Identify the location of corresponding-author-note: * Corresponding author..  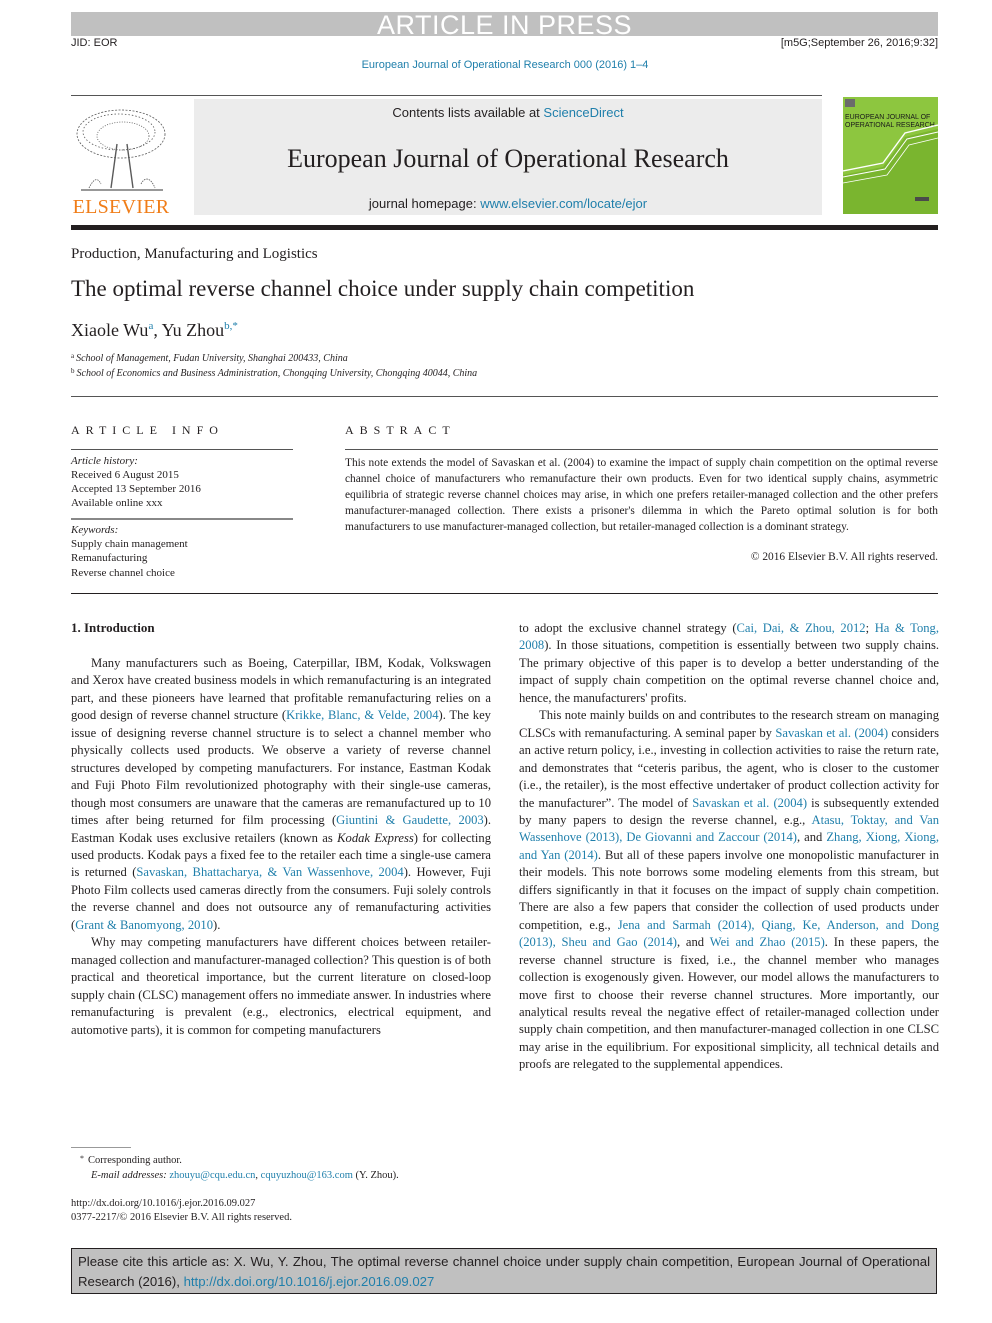
(131, 1160).